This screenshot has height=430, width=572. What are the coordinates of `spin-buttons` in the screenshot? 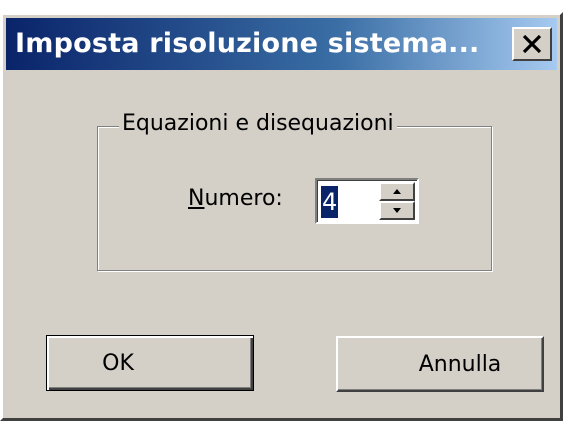 It's located at (397, 201).